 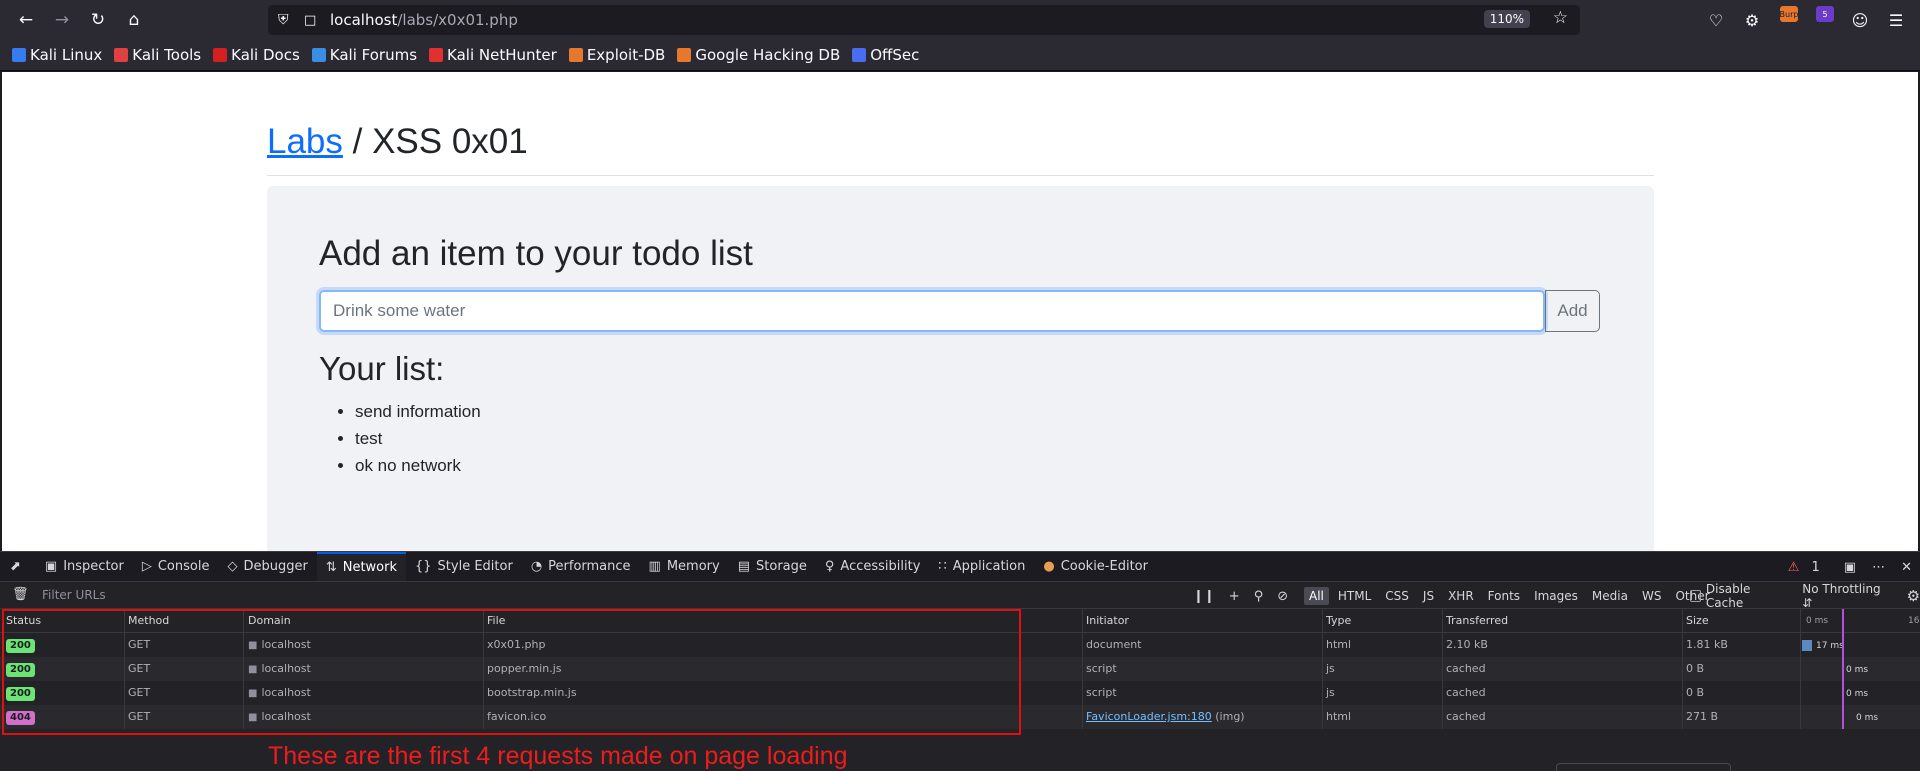 What do you see at coordinates (1330, 668) in the screenshot?
I see `type-cell: js` at bounding box center [1330, 668].